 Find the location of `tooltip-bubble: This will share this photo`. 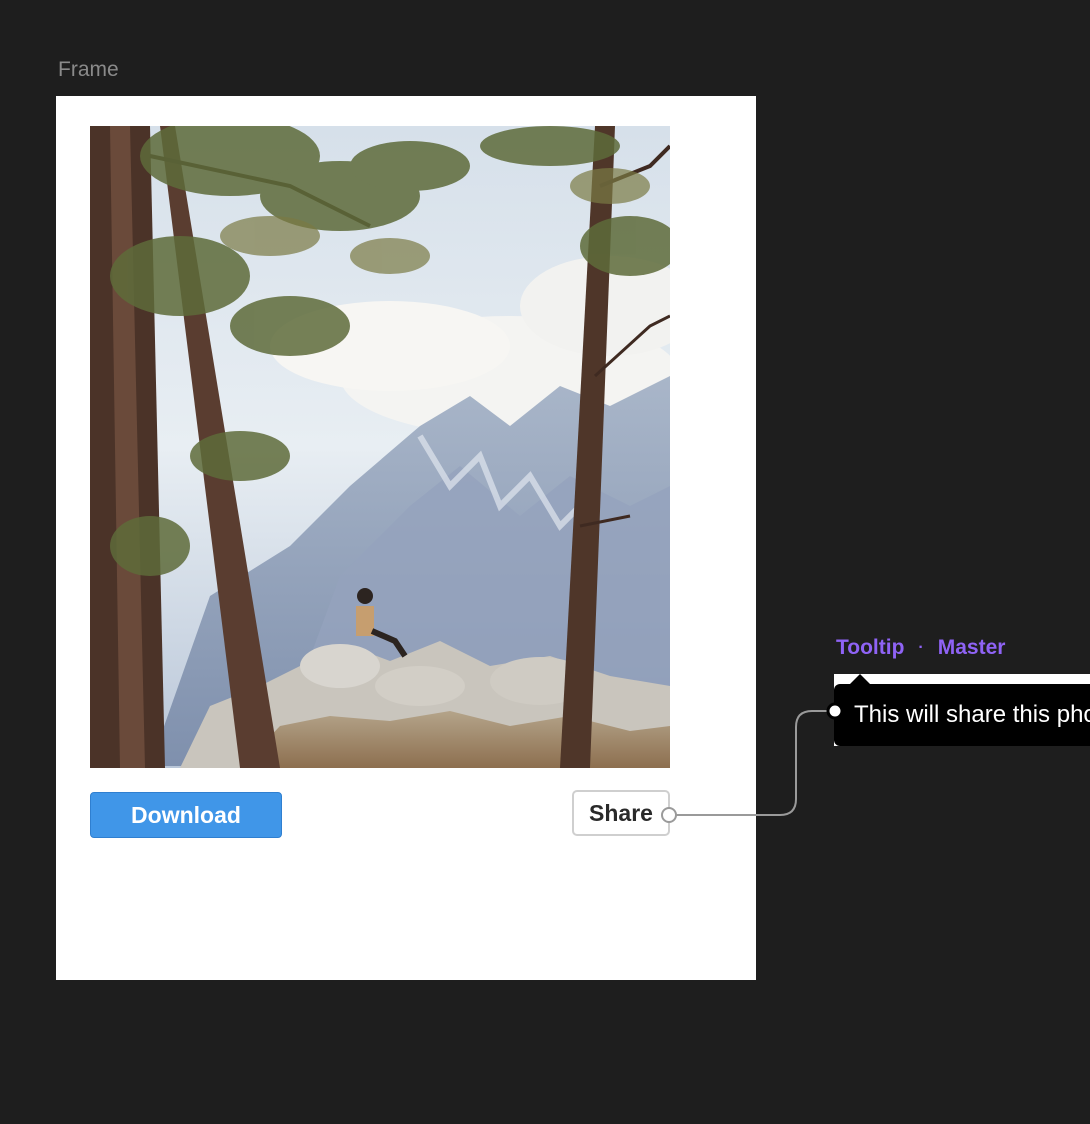

tooltip-bubble: This will share this photo is located at coordinates (962, 715).